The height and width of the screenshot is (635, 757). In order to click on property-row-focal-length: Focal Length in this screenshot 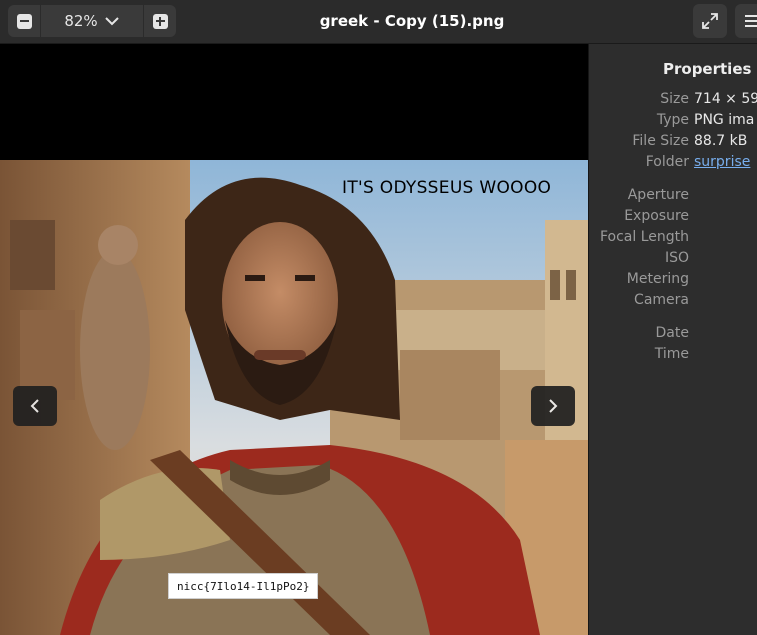, I will do `click(673, 239)`.